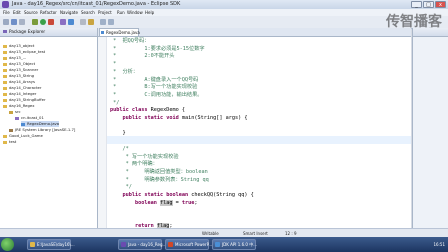 This screenshot has height=252, width=448. What do you see at coordinates (31, 12) in the screenshot?
I see `menu-source: Source` at bounding box center [31, 12].